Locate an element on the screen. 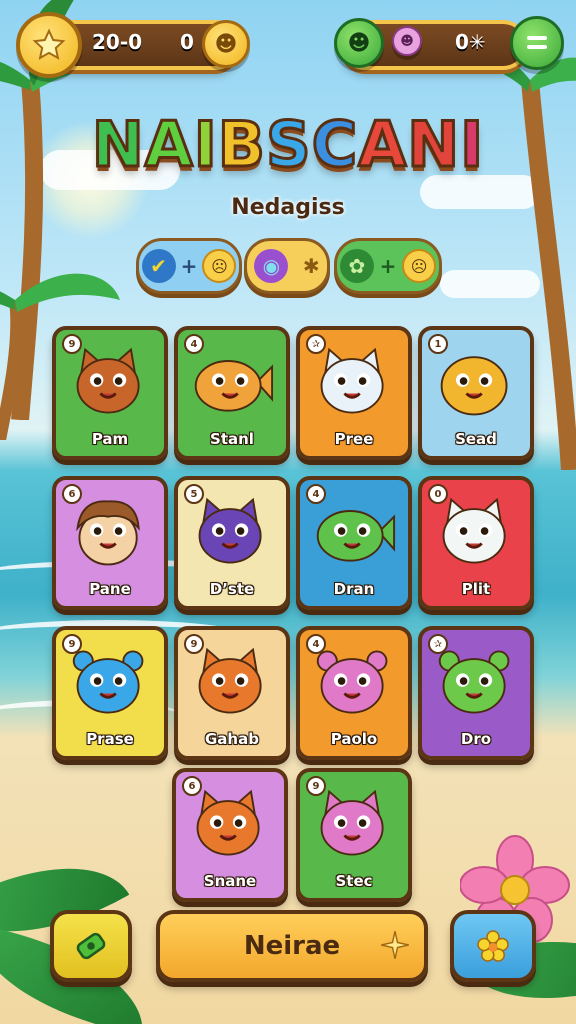  powerup-symbol: ✱ is located at coordinates (311, 266).